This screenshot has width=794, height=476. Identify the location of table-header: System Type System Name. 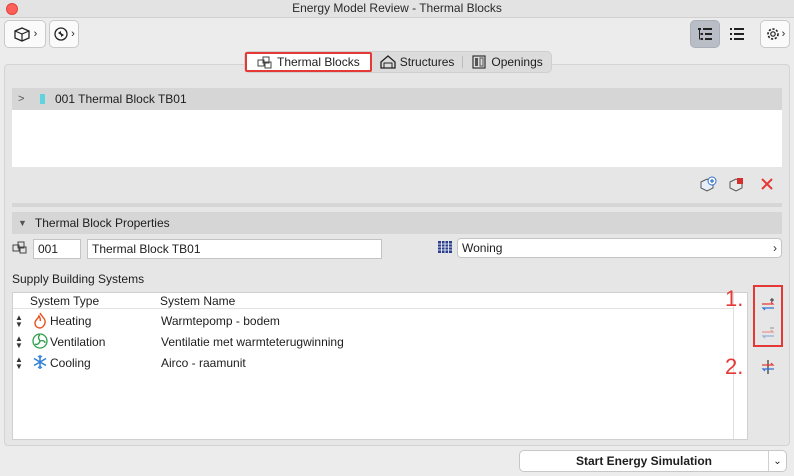
(373, 301).